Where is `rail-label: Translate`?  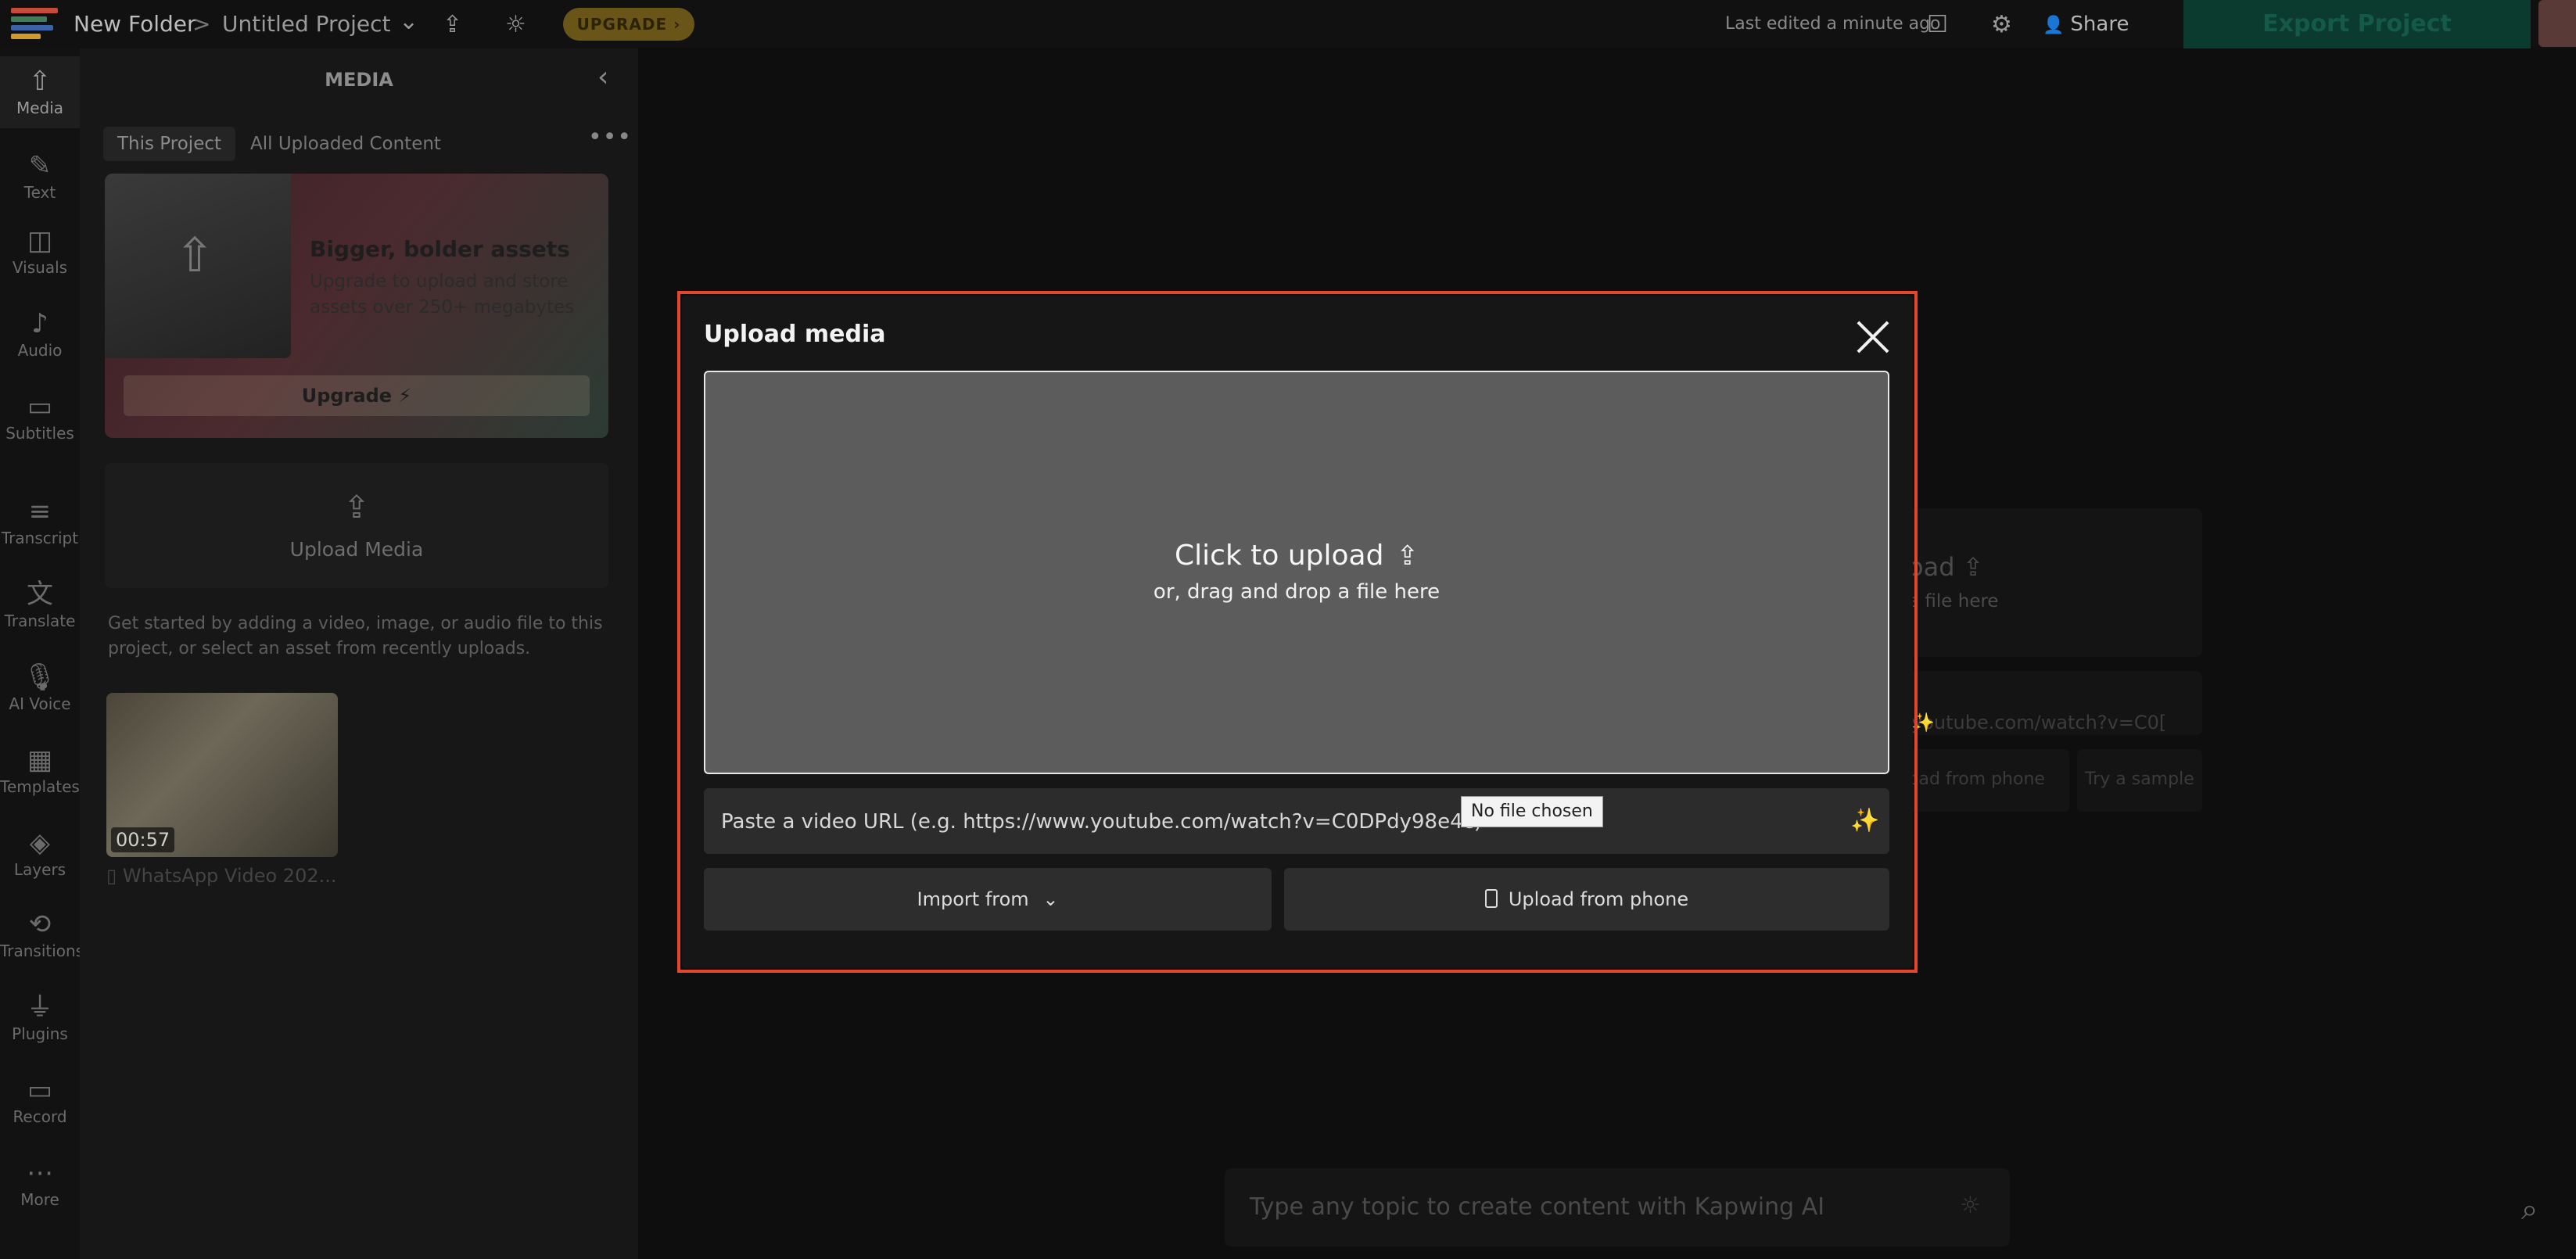
rail-label: Translate is located at coordinates (40, 621).